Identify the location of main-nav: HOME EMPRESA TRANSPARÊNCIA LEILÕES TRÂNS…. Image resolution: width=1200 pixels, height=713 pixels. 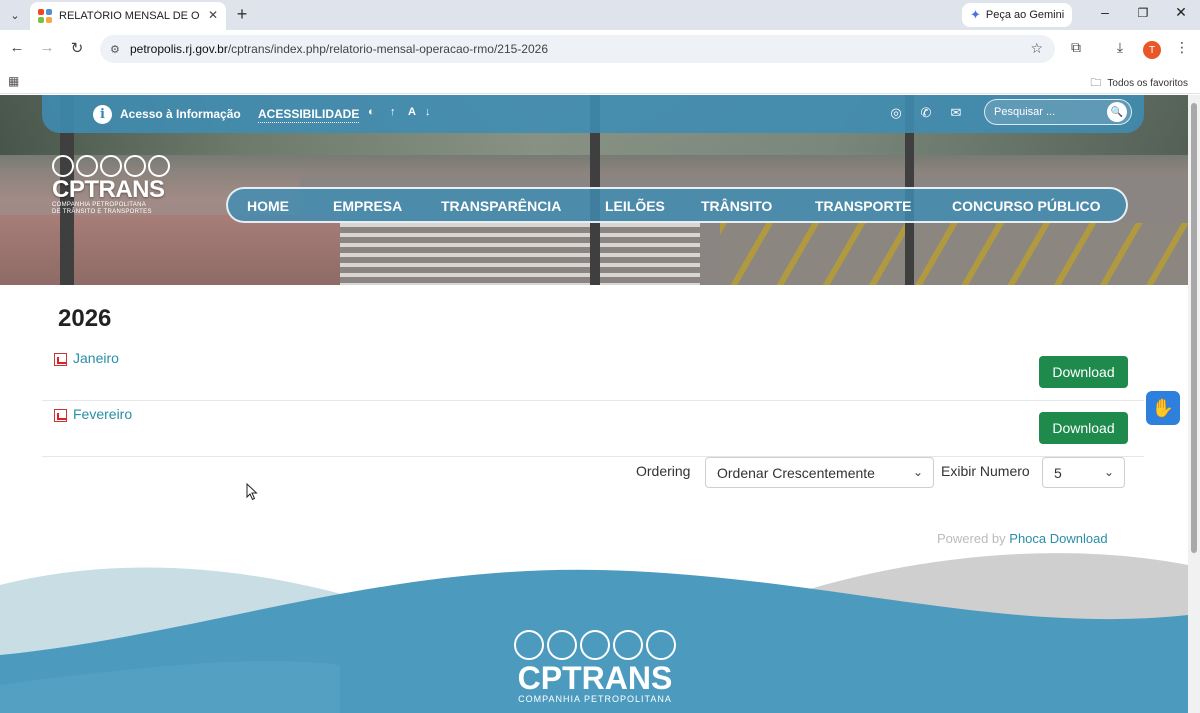
(677, 205).